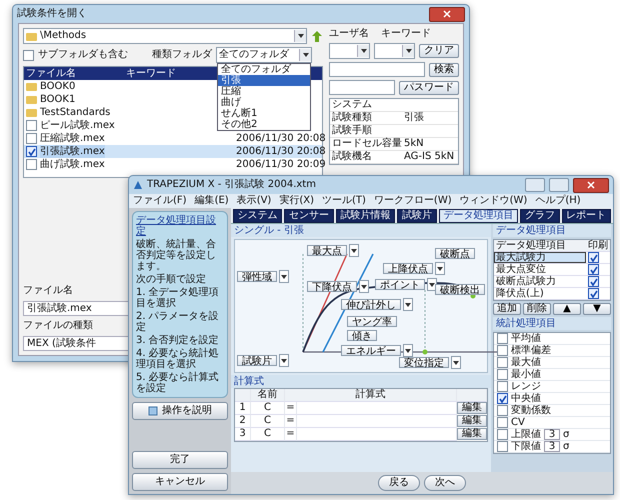 The height and width of the screenshot is (500, 620). Describe the element at coordinates (332, 286) in the screenshot. I see `point-button: 下降伏点` at that location.